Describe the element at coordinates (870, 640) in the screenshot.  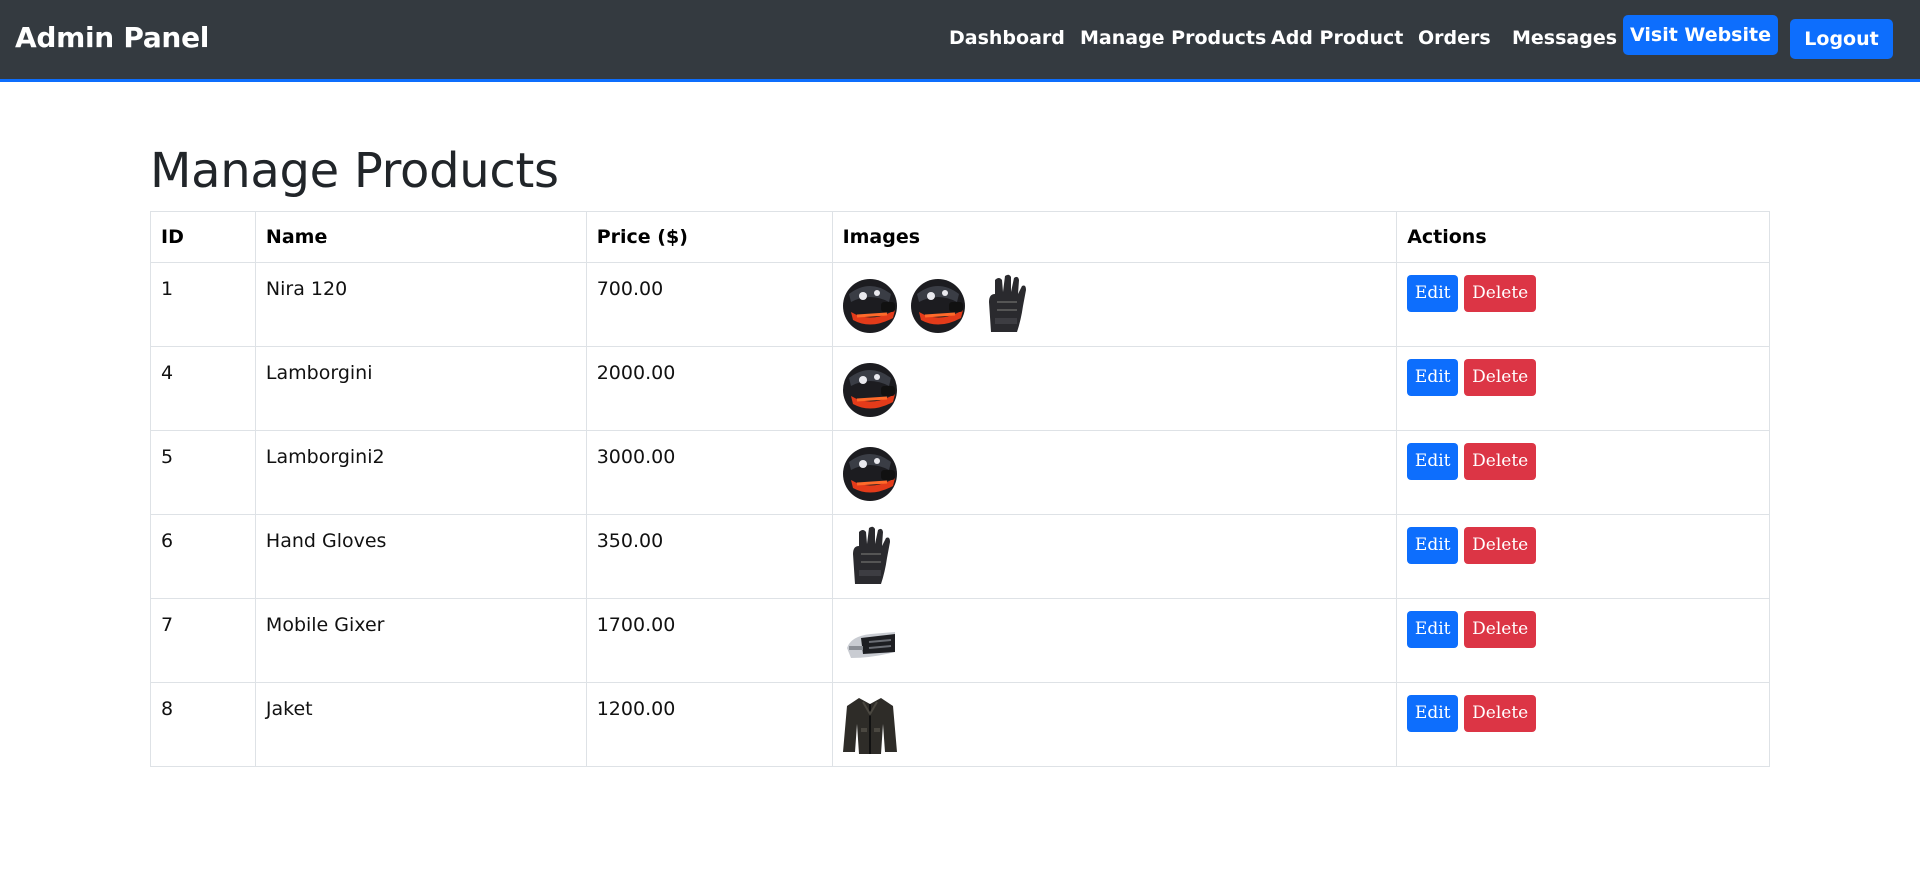
I see `intercom-image` at that location.